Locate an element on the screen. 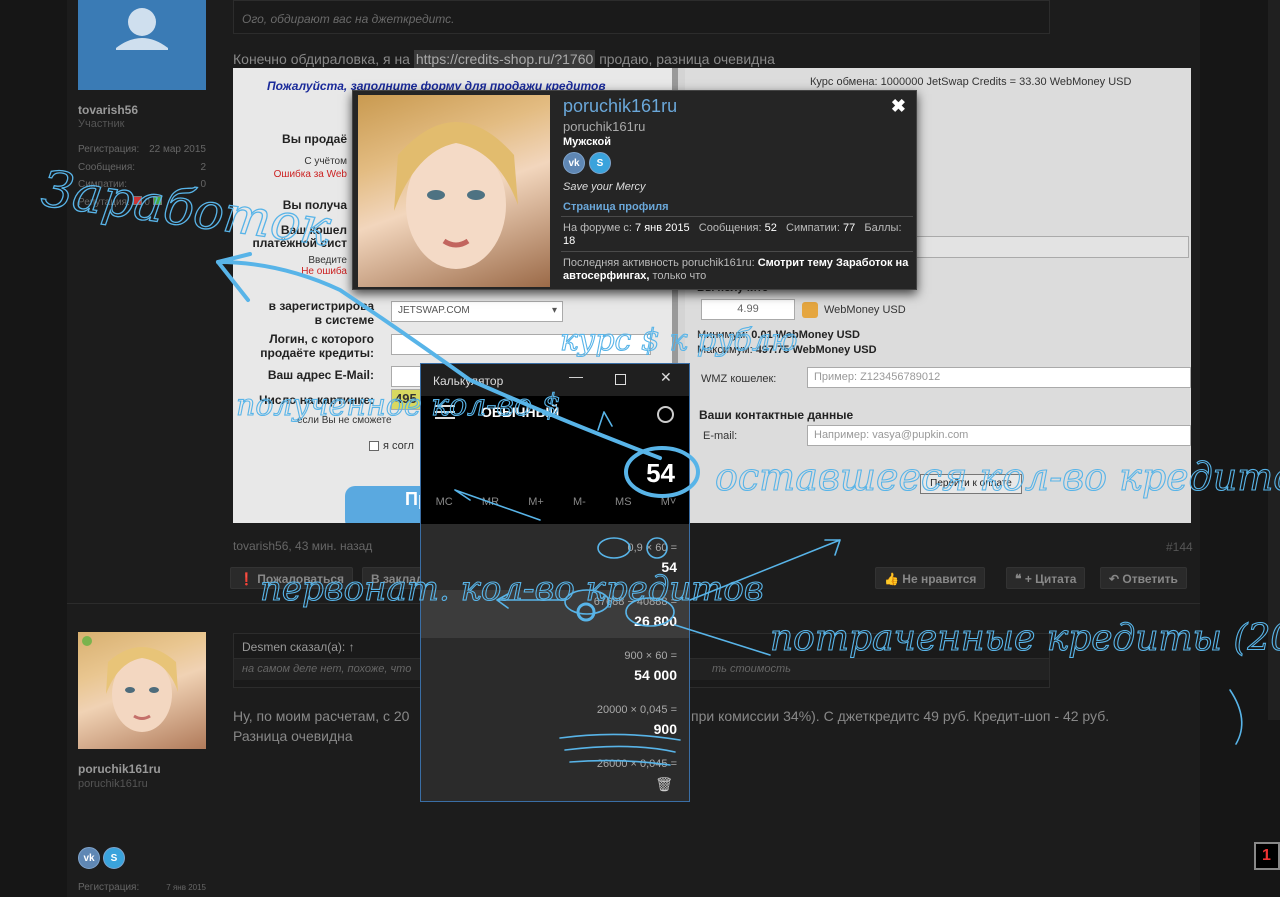 The image size is (1280, 897). alert-icon: ❗ is located at coordinates (246, 579).